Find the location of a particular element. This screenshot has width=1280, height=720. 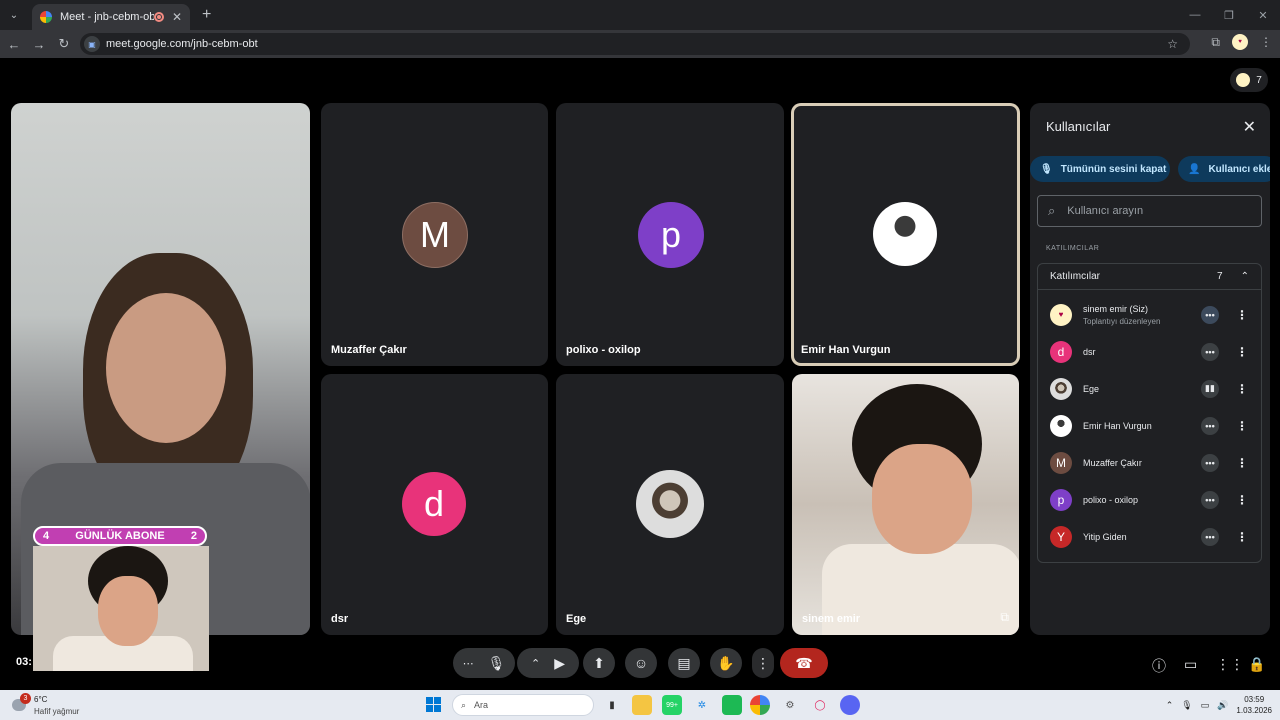

tile-self-camera: sinem emir ⧉ is located at coordinates (905, 504).